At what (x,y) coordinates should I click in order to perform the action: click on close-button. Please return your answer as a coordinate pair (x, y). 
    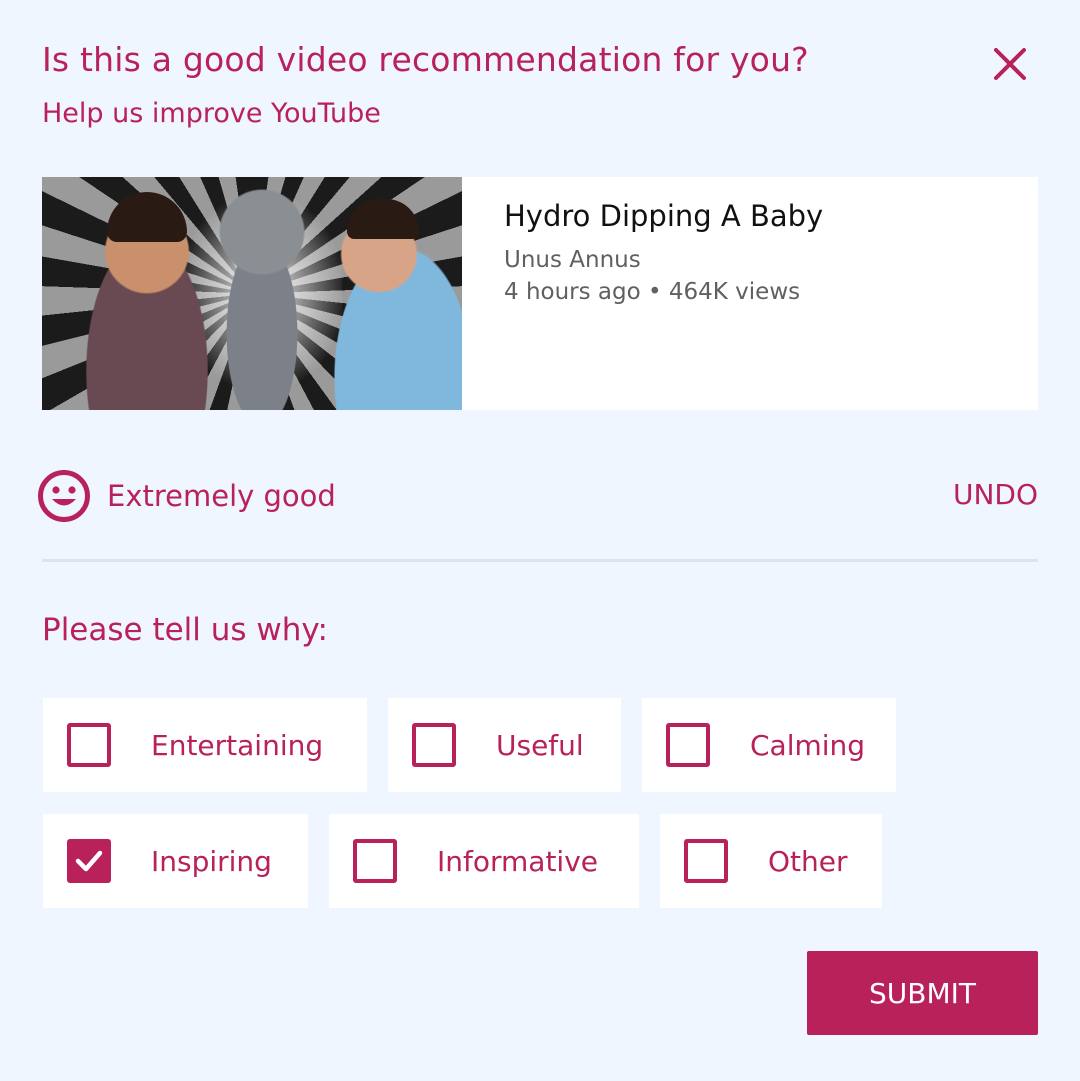
    Looking at the image, I should click on (1010, 64).